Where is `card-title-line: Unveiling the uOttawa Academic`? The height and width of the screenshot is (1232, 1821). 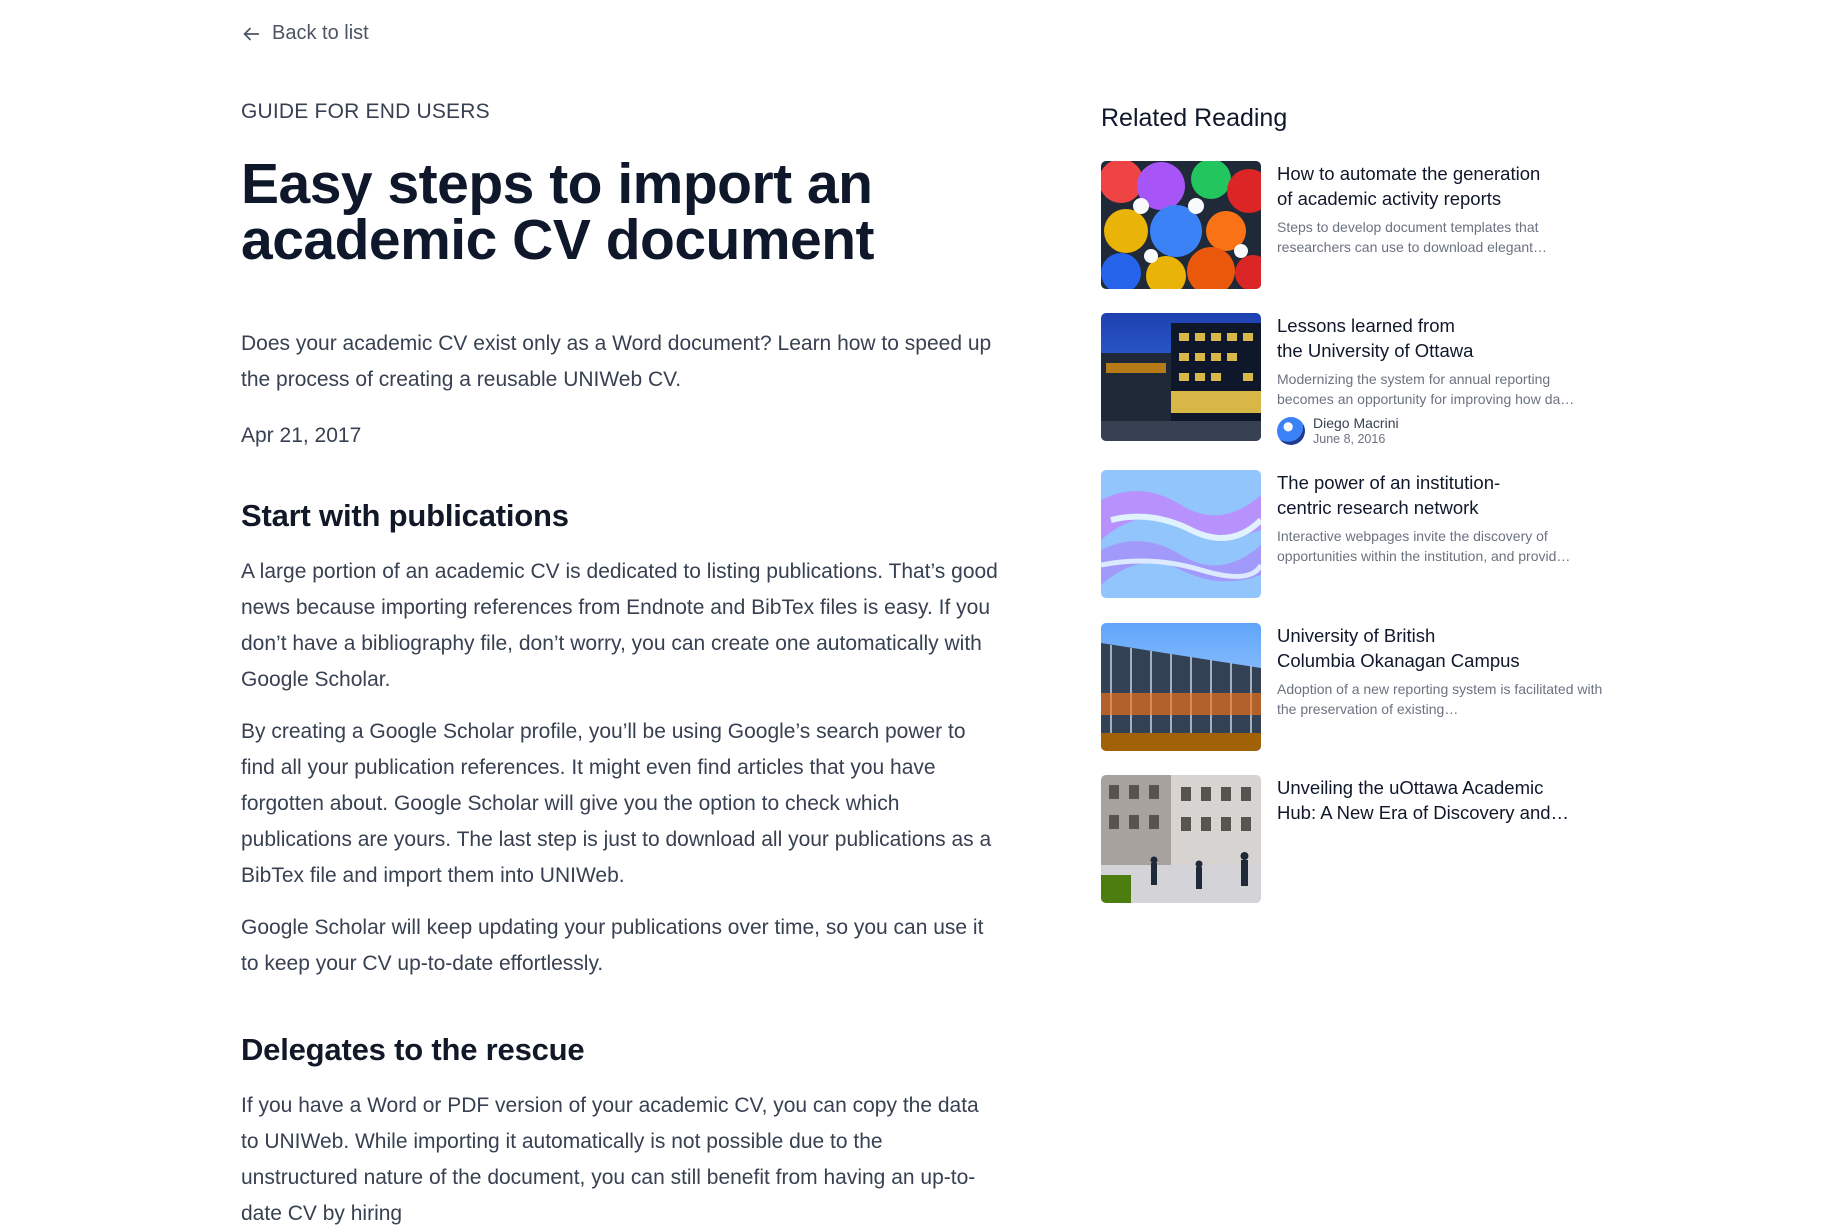
card-title-line: Unveiling the uOttawa Academic is located at coordinates (1410, 787).